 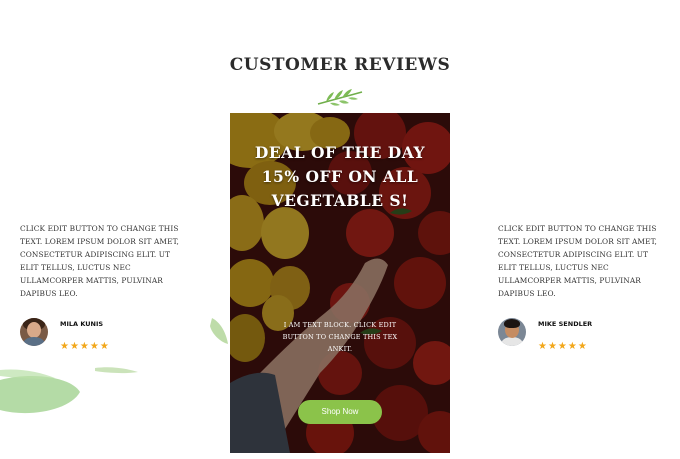 I want to click on reviewer-name: Mila Kunis, so click(x=82, y=324).